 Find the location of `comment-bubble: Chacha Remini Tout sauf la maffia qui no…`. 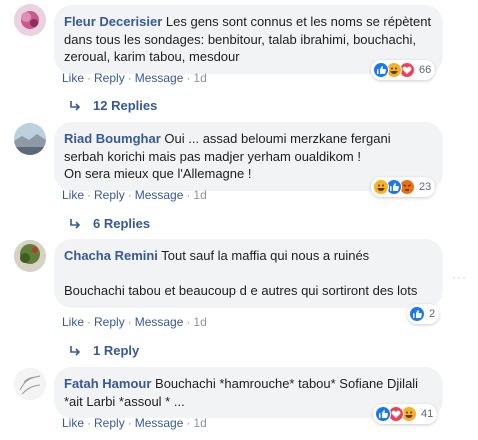

comment-bubble: Chacha Remini Tout sauf la maffia qui no… is located at coordinates (248, 273).